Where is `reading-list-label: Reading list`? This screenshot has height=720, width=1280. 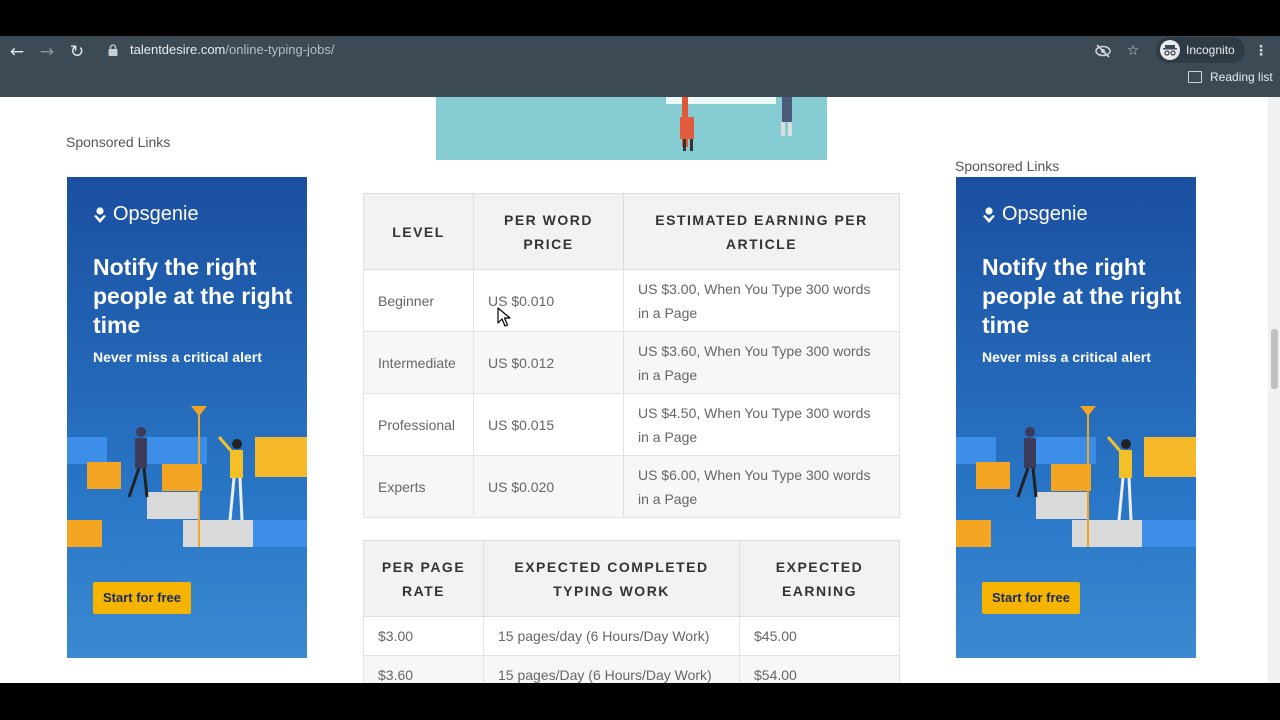
reading-list-label: Reading list is located at coordinates (1241, 77).